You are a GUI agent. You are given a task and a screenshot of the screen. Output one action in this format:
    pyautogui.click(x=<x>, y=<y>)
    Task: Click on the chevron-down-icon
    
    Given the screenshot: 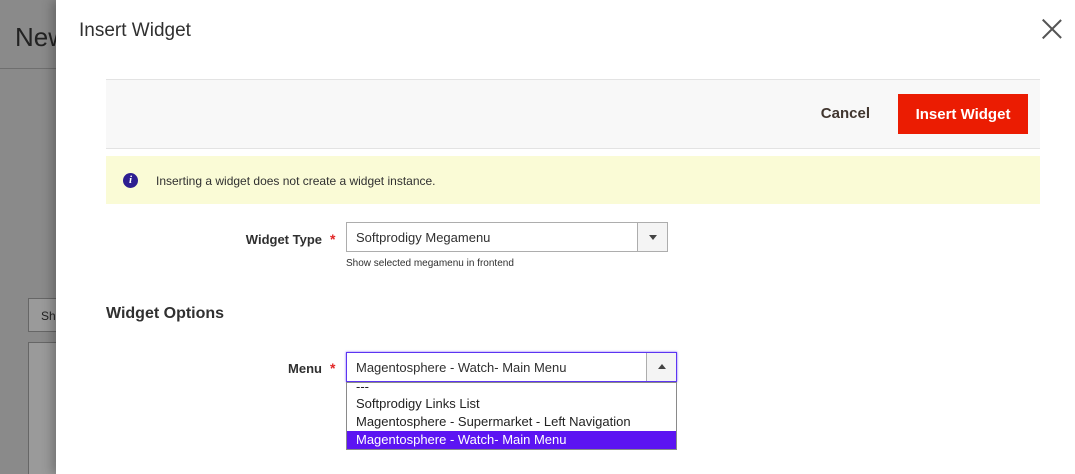 What is the action you would take?
    pyautogui.click(x=653, y=237)
    